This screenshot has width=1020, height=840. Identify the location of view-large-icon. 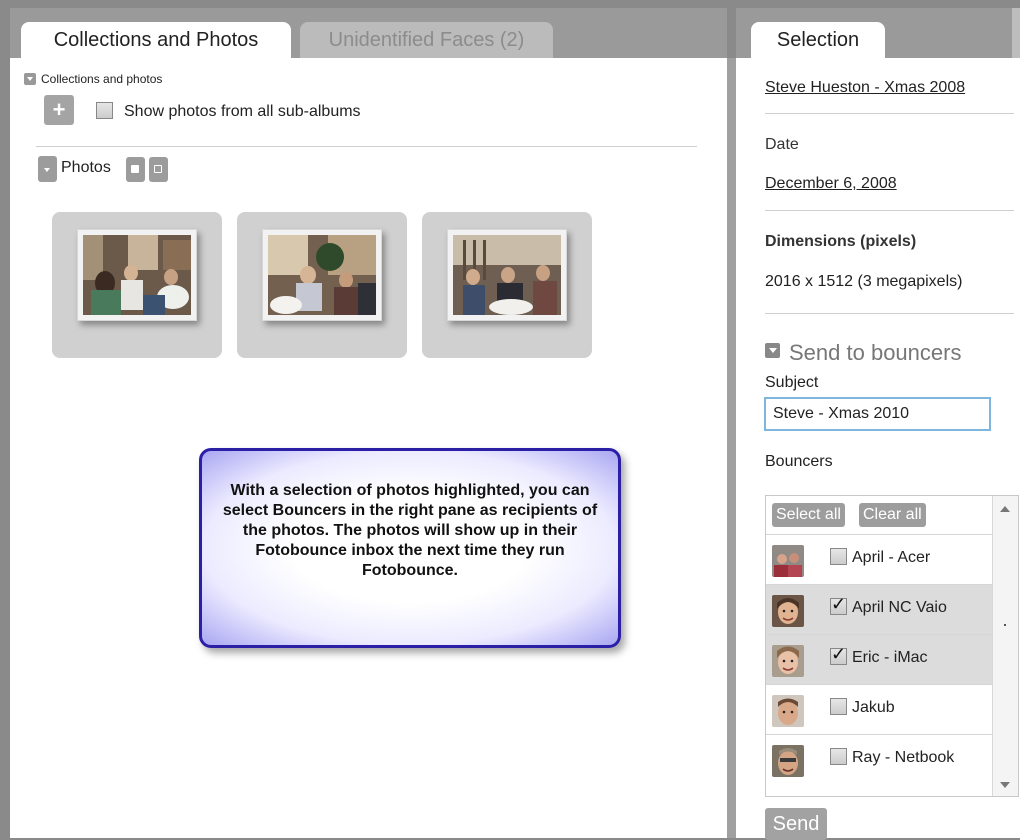
(135, 169).